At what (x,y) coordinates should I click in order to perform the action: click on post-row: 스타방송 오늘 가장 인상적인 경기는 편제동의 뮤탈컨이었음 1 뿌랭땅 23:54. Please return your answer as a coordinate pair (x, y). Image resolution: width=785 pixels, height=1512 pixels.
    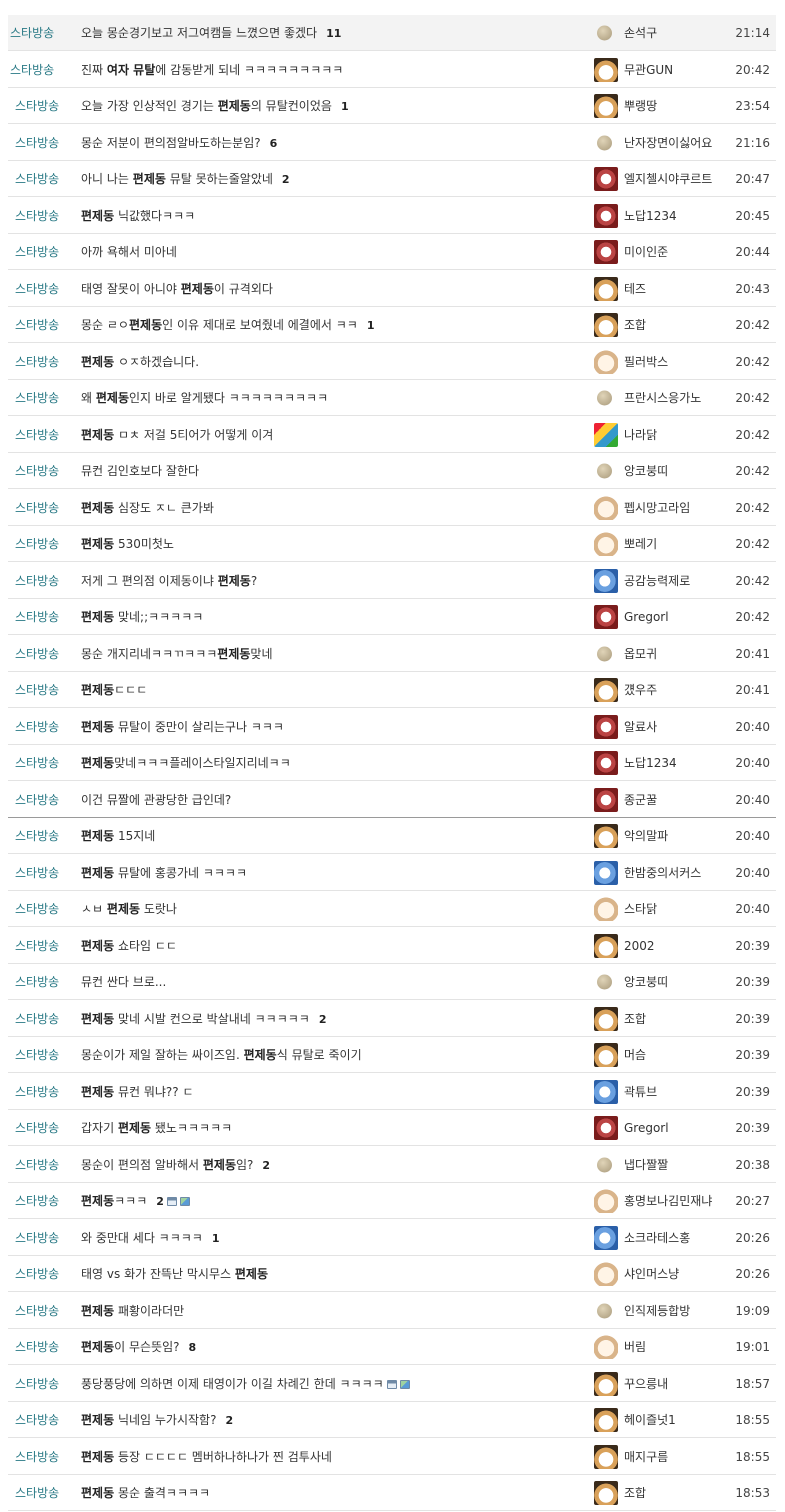
    Looking at the image, I should click on (392, 106).